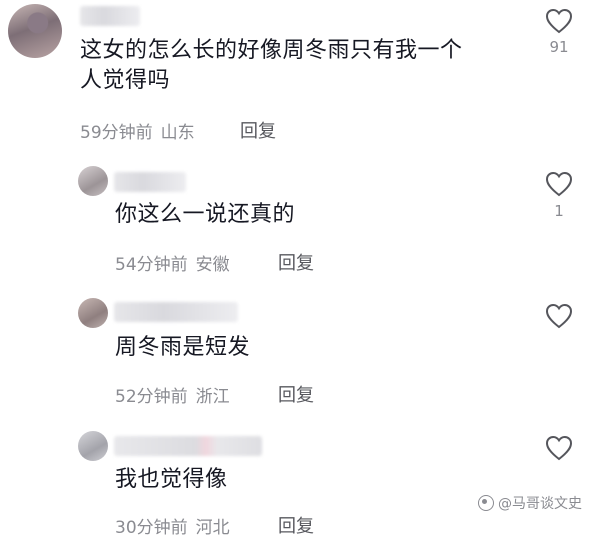 This screenshot has width=600, height=538. I want to click on comment-text: 我也觉得像, so click(171, 479).